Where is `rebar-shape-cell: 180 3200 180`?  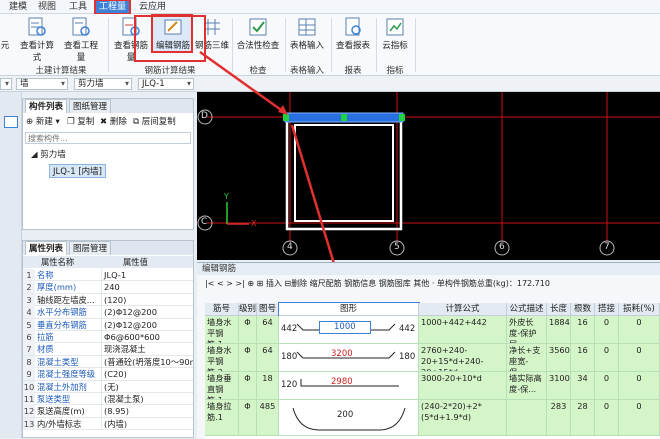
rebar-shape-cell: 180 3200 180 is located at coordinates (349, 358).